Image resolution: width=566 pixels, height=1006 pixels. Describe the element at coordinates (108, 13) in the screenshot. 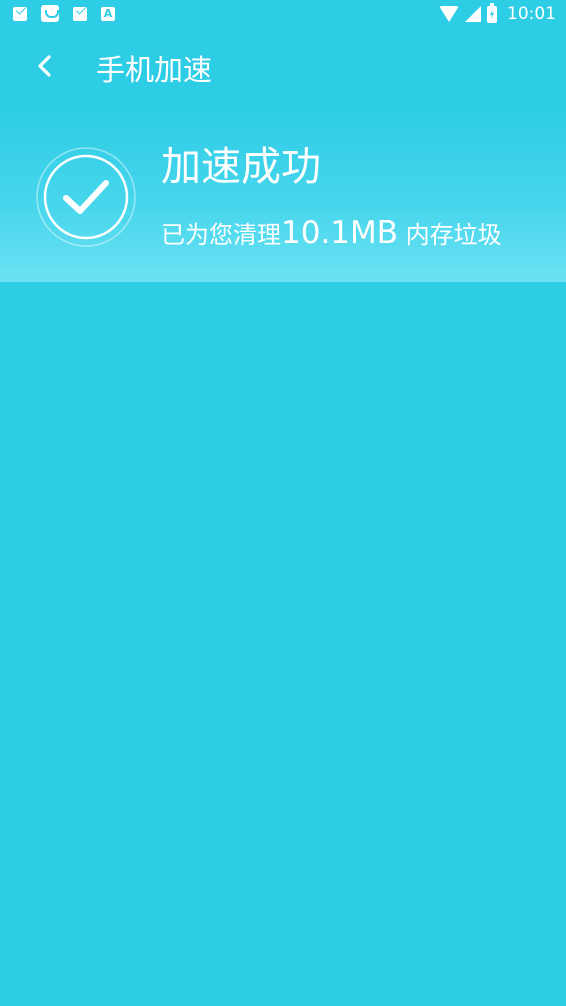

I see `app-store-icon` at that location.